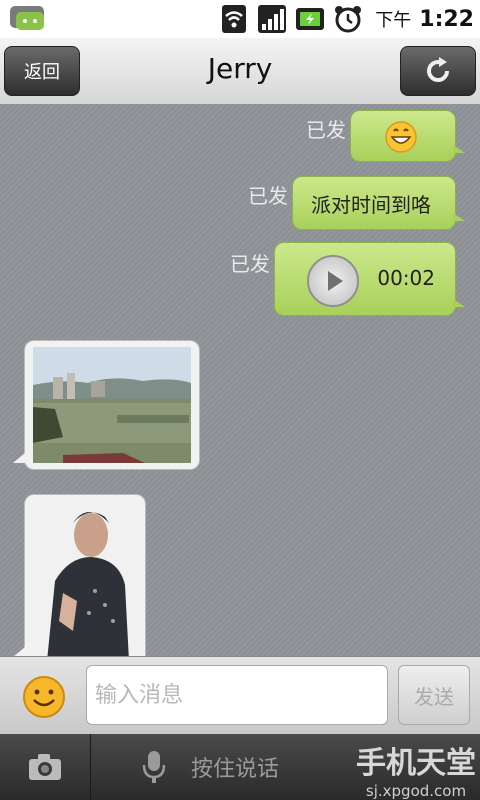 This screenshot has width=480, height=800. I want to click on play-icon, so click(335, 281).